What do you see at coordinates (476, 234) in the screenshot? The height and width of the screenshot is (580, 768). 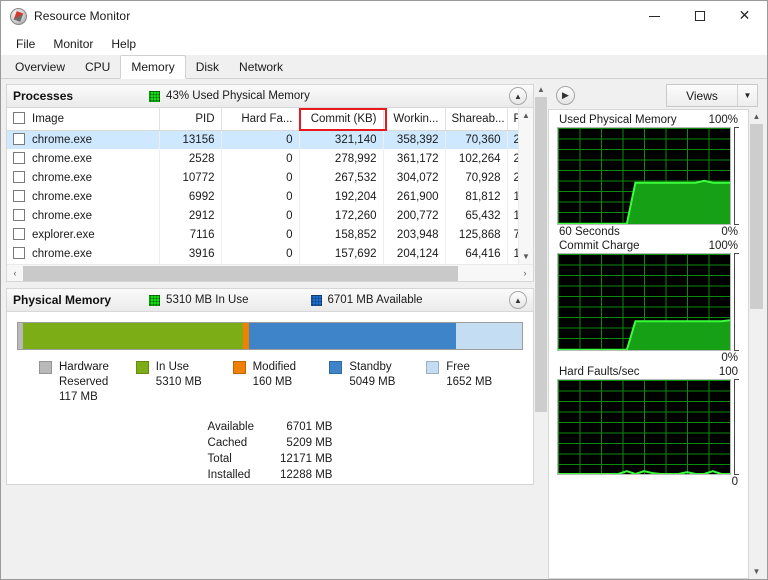 I see `cell-shareable: 125,868` at bounding box center [476, 234].